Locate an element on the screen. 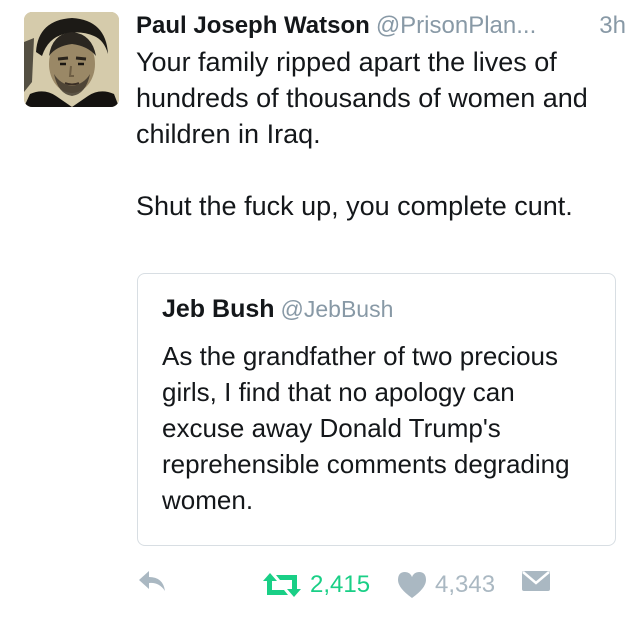 Image resolution: width=640 pixels, height=619 pixels. quoted-author-handle: @JebBush is located at coordinates (337, 309).